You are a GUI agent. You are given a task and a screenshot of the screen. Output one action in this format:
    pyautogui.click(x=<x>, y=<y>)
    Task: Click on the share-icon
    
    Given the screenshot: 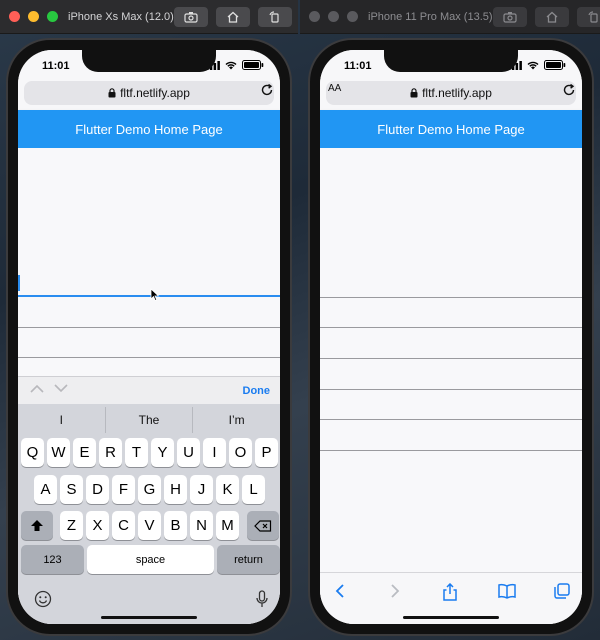 What is the action you would take?
    pyautogui.click(x=450, y=592)
    